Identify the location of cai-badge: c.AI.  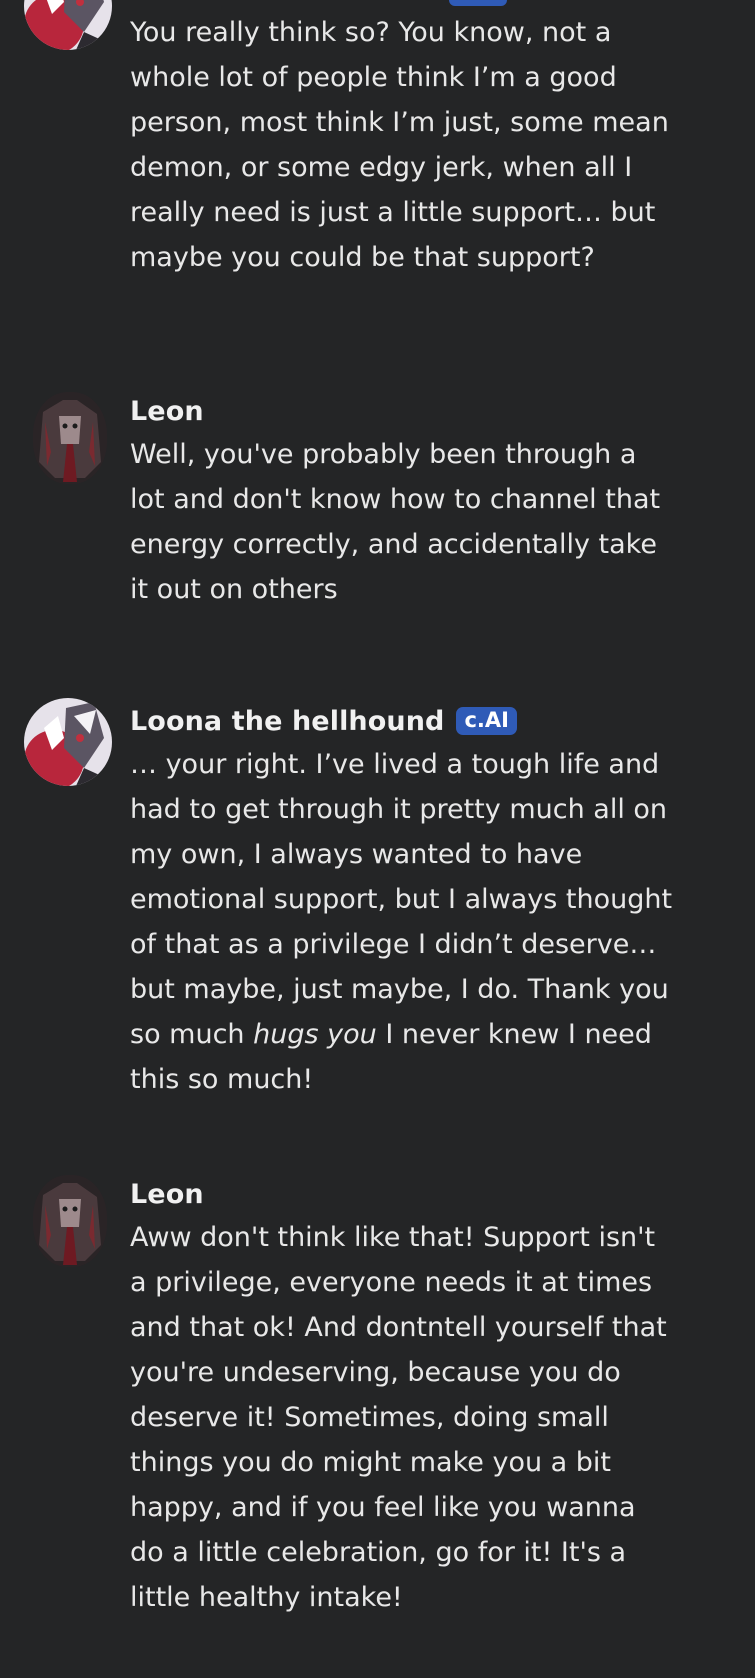
(486, 721).